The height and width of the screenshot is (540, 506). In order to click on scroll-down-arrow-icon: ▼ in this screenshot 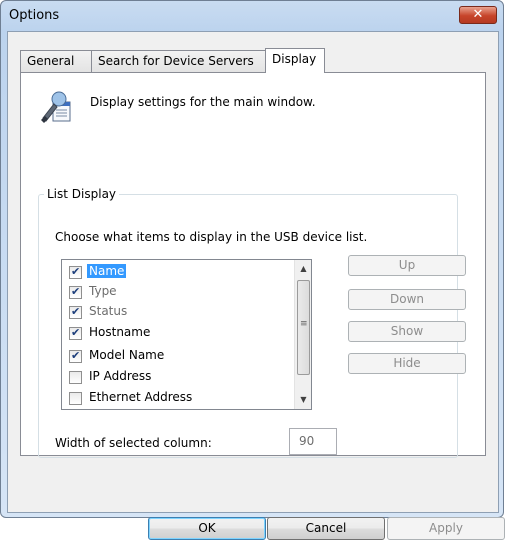, I will do `click(303, 399)`.